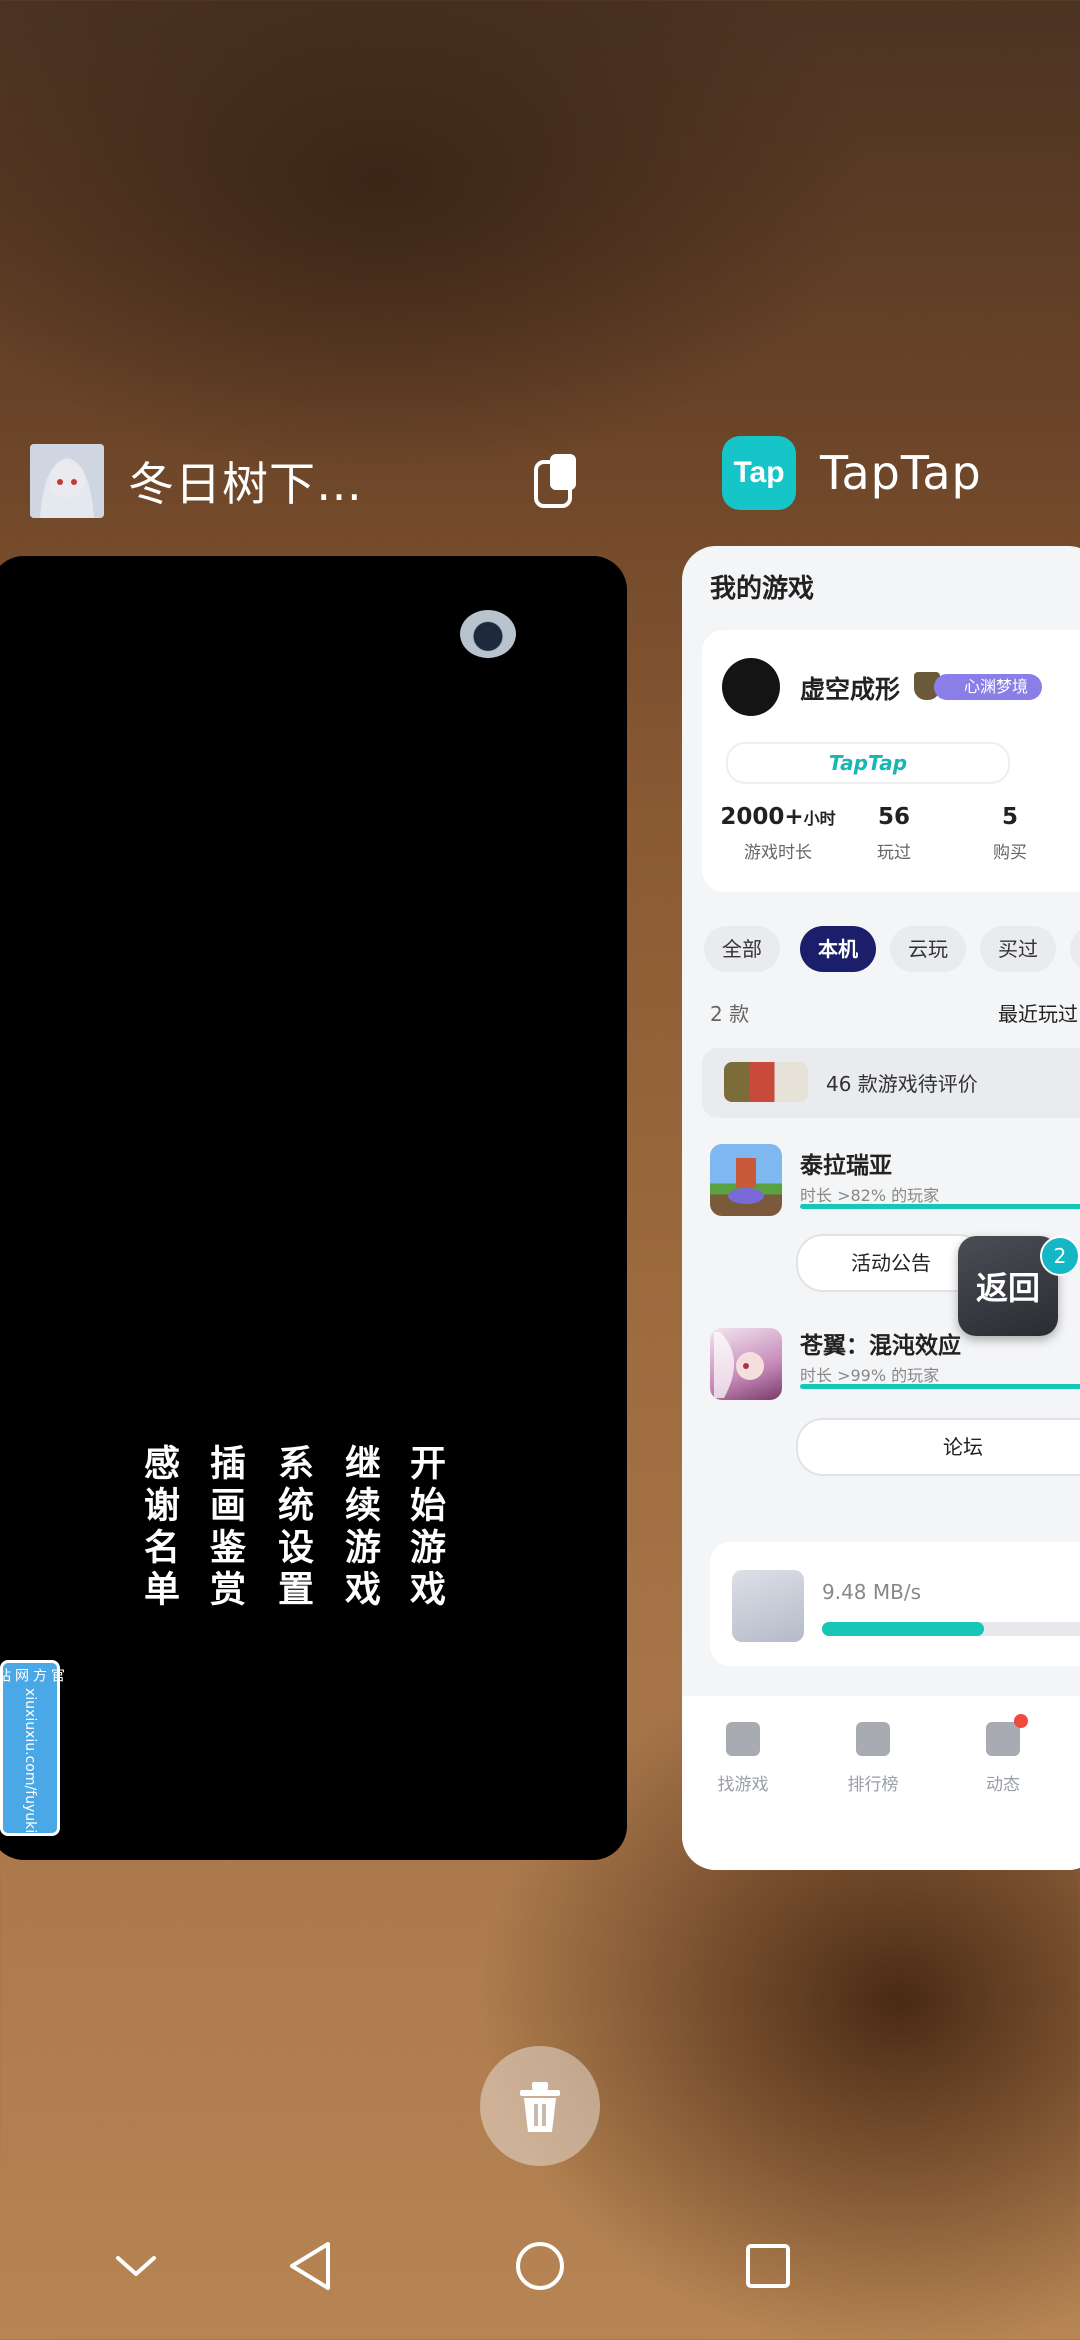 The height and width of the screenshot is (2340, 1080). I want to click on stat-played: 56 玩过, so click(894, 833).